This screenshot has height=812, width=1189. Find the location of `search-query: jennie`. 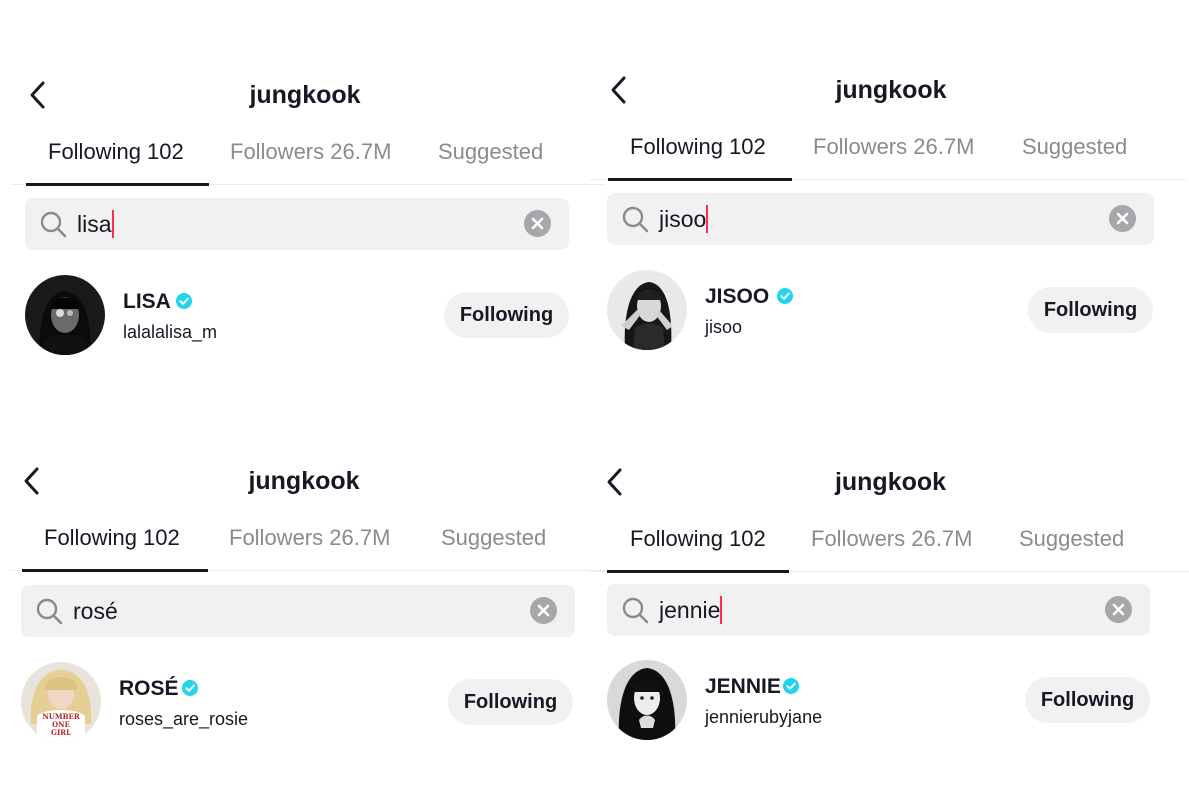

search-query: jennie is located at coordinates (690, 610).